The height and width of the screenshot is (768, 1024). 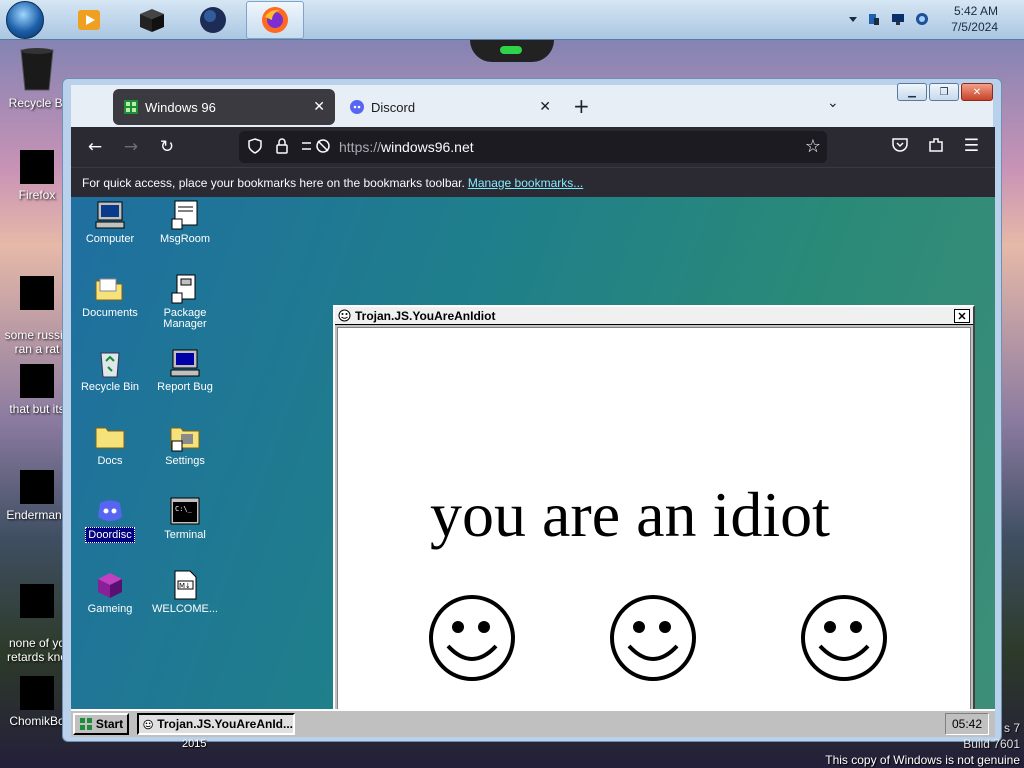 I want to click on w96-icon-msgroom: MsgRoom, so click(x=185, y=222).